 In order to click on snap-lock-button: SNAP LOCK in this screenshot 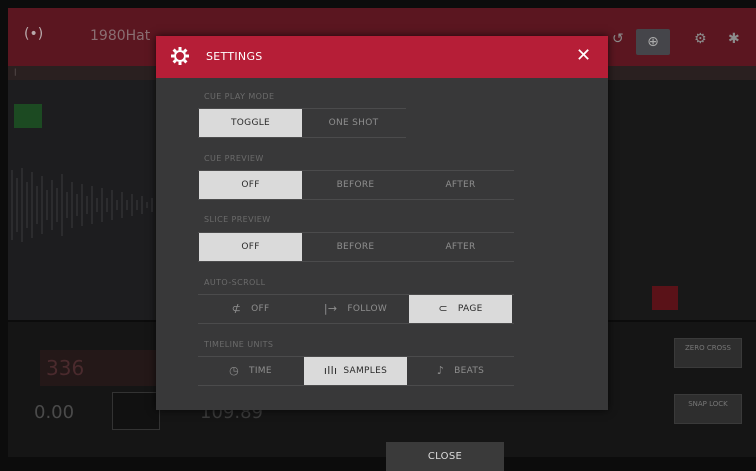, I will do `click(708, 409)`.